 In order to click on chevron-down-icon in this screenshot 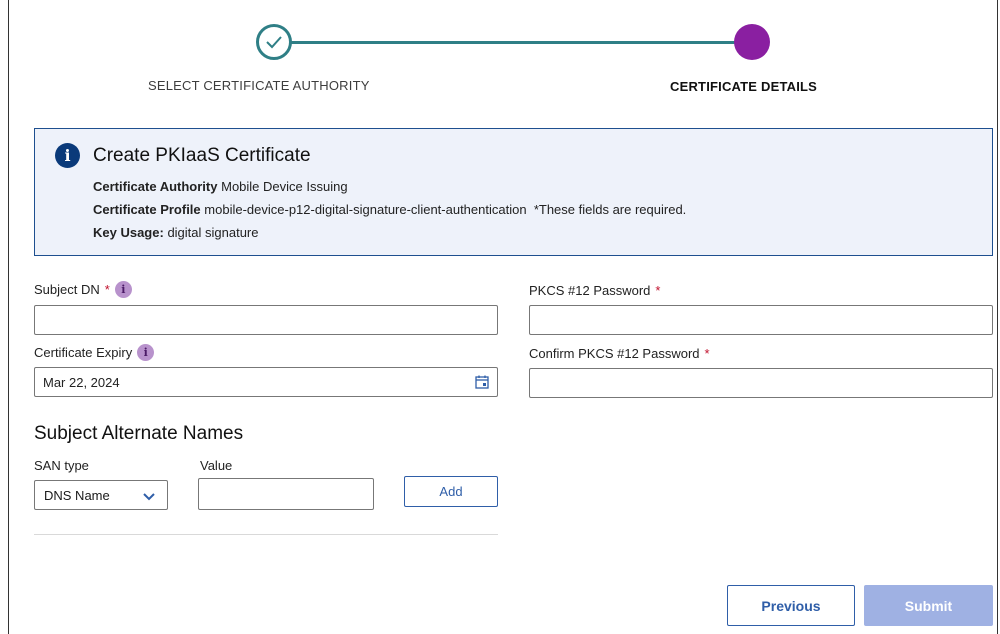, I will do `click(149, 497)`.